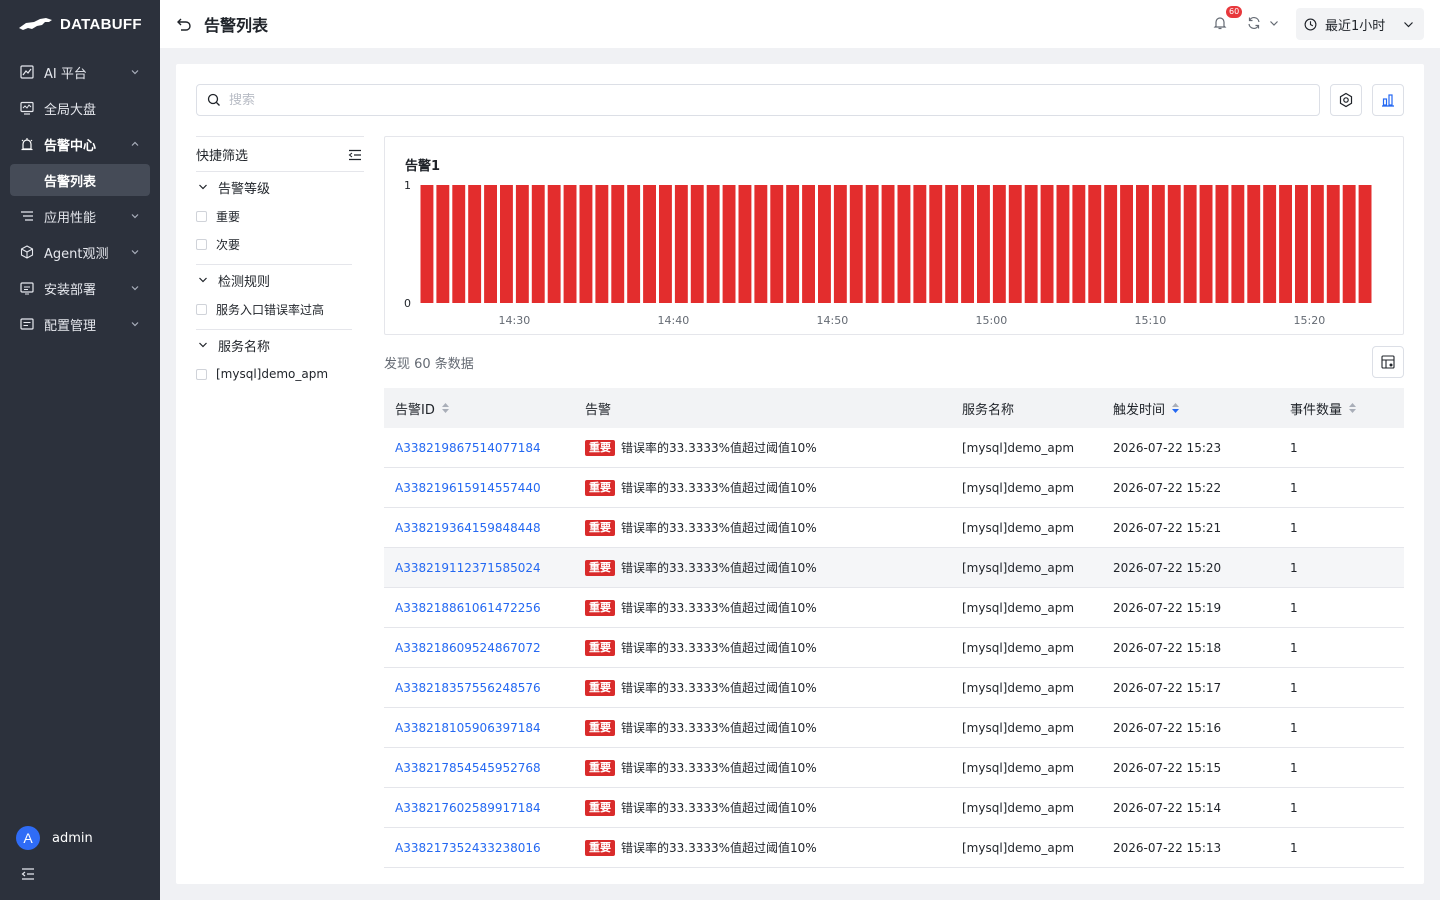  Describe the element at coordinates (729, 100) in the screenshot. I see `search-input` at that location.